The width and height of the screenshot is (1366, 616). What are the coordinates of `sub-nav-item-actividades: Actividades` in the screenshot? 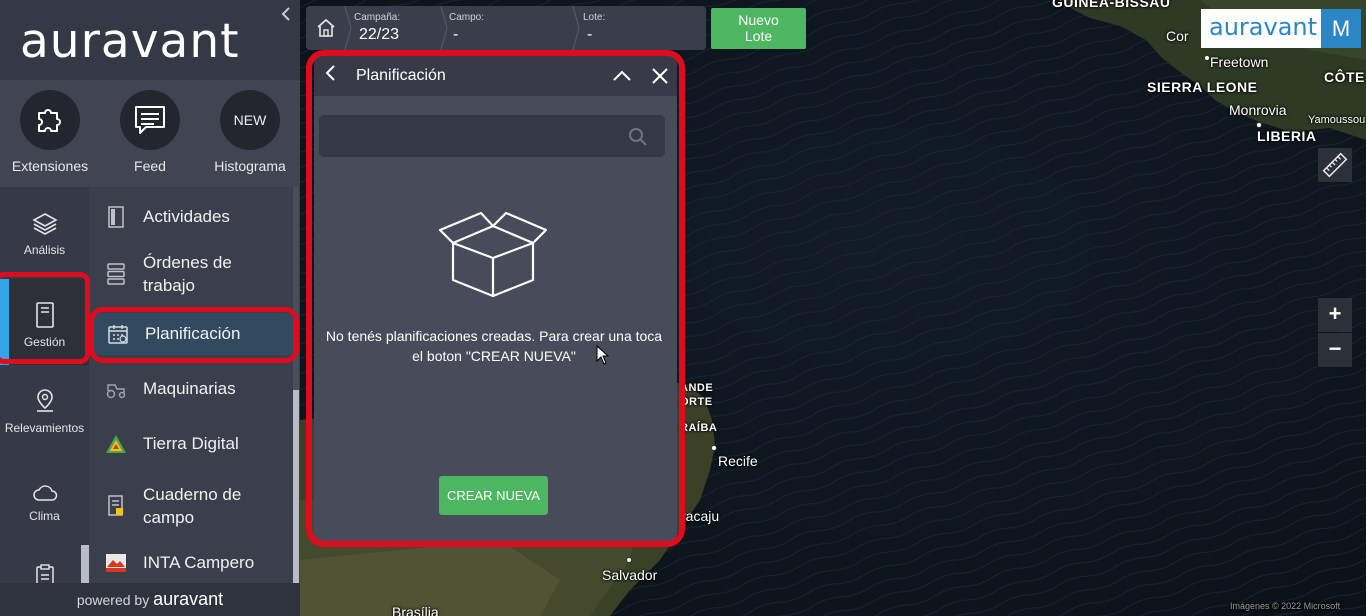 It's located at (191, 217).